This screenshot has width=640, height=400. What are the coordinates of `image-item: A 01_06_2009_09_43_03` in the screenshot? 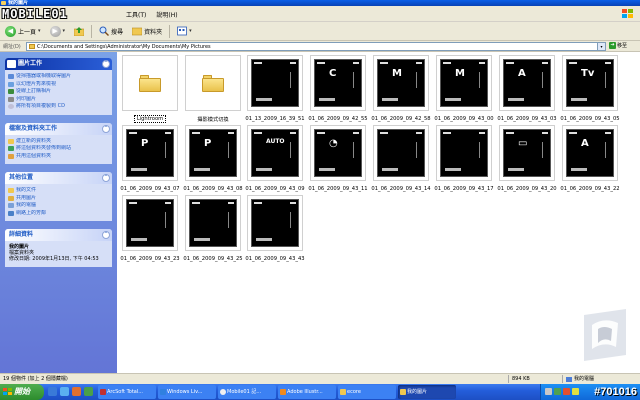 It's located at (527, 91).